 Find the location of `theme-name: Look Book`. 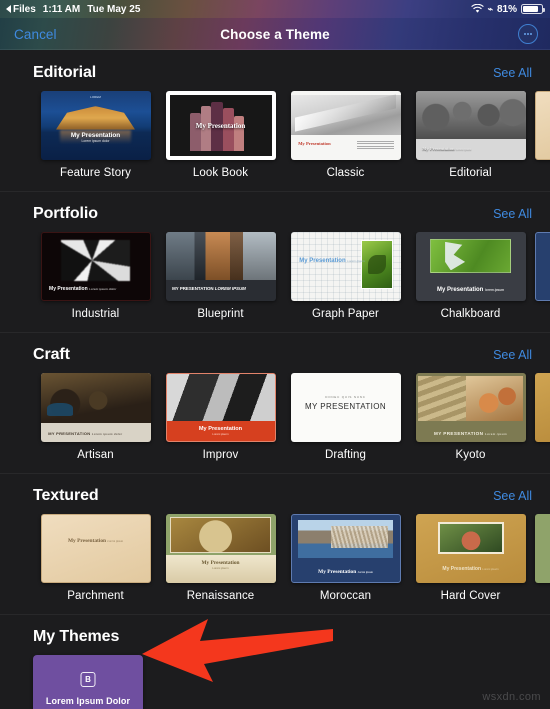

theme-name: Look Book is located at coordinates (220, 173).